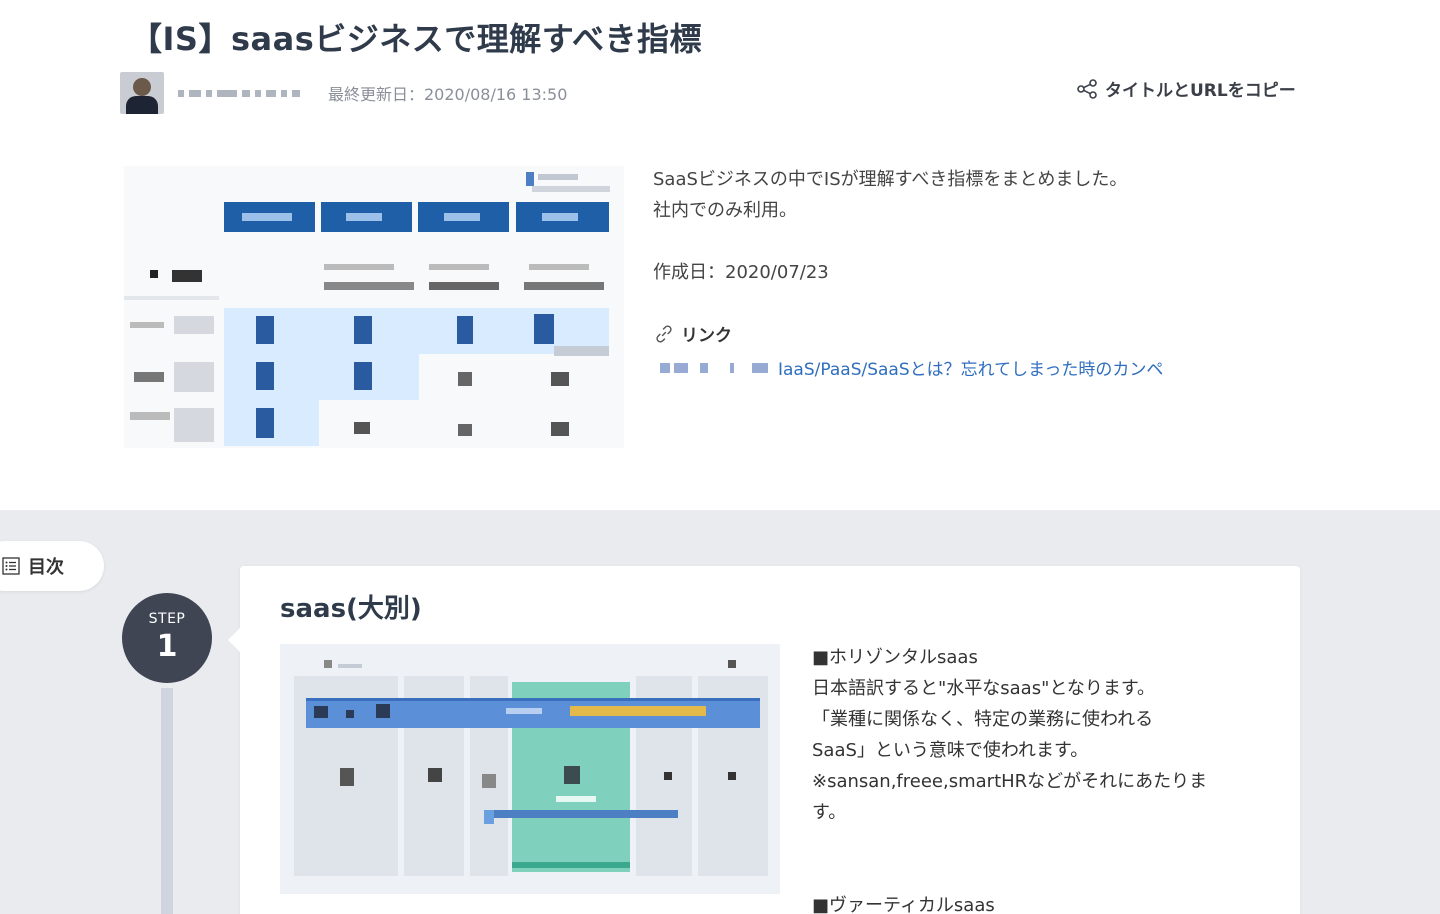 Image resolution: width=1440 pixels, height=914 pixels. Describe the element at coordinates (741, 272) in the screenshot. I see `created-date: 作成日：2020/07/23` at that location.